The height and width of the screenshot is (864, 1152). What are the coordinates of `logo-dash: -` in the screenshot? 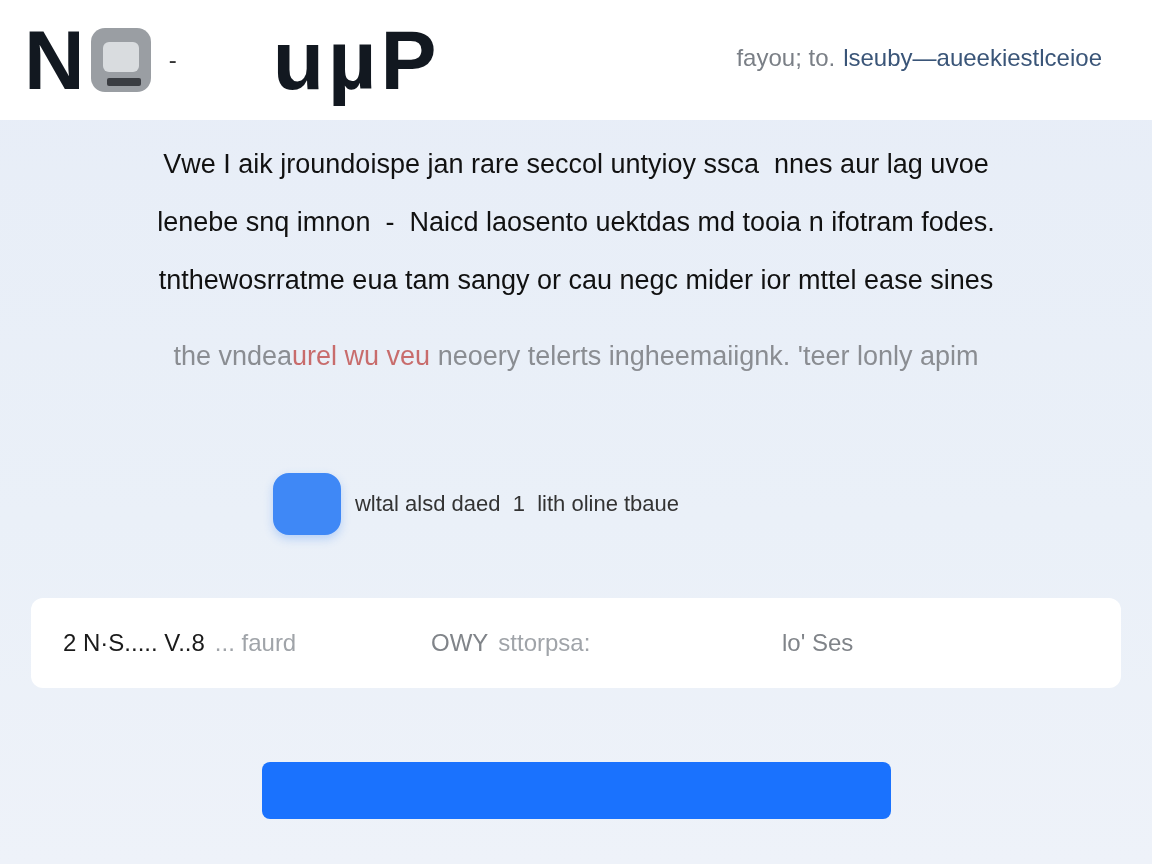 It's located at (172, 60).